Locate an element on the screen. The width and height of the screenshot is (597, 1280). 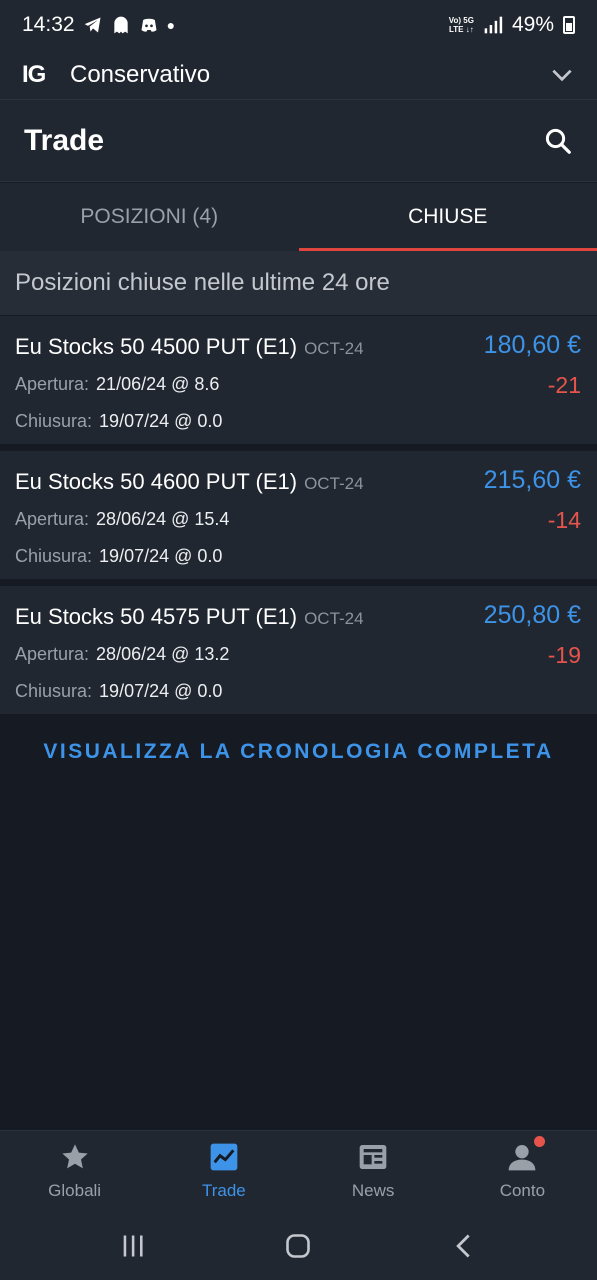
nav-item-conto: Conto is located at coordinates (522, 1171).